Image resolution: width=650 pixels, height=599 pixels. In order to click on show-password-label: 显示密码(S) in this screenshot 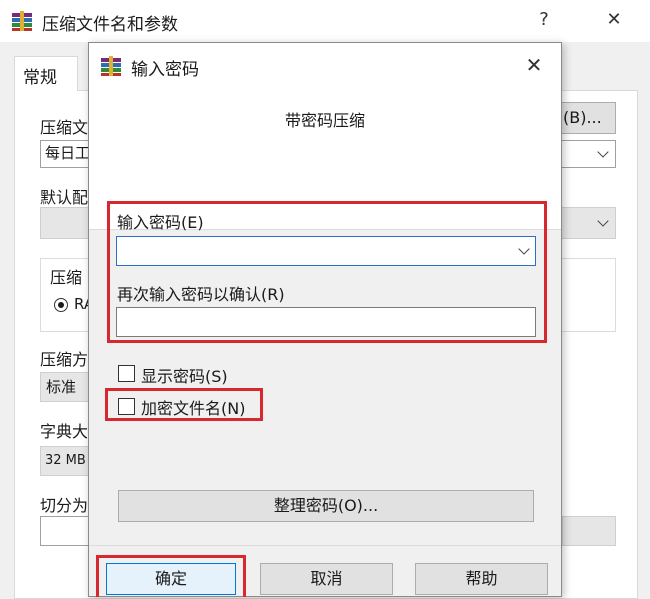, I will do `click(184, 375)`.